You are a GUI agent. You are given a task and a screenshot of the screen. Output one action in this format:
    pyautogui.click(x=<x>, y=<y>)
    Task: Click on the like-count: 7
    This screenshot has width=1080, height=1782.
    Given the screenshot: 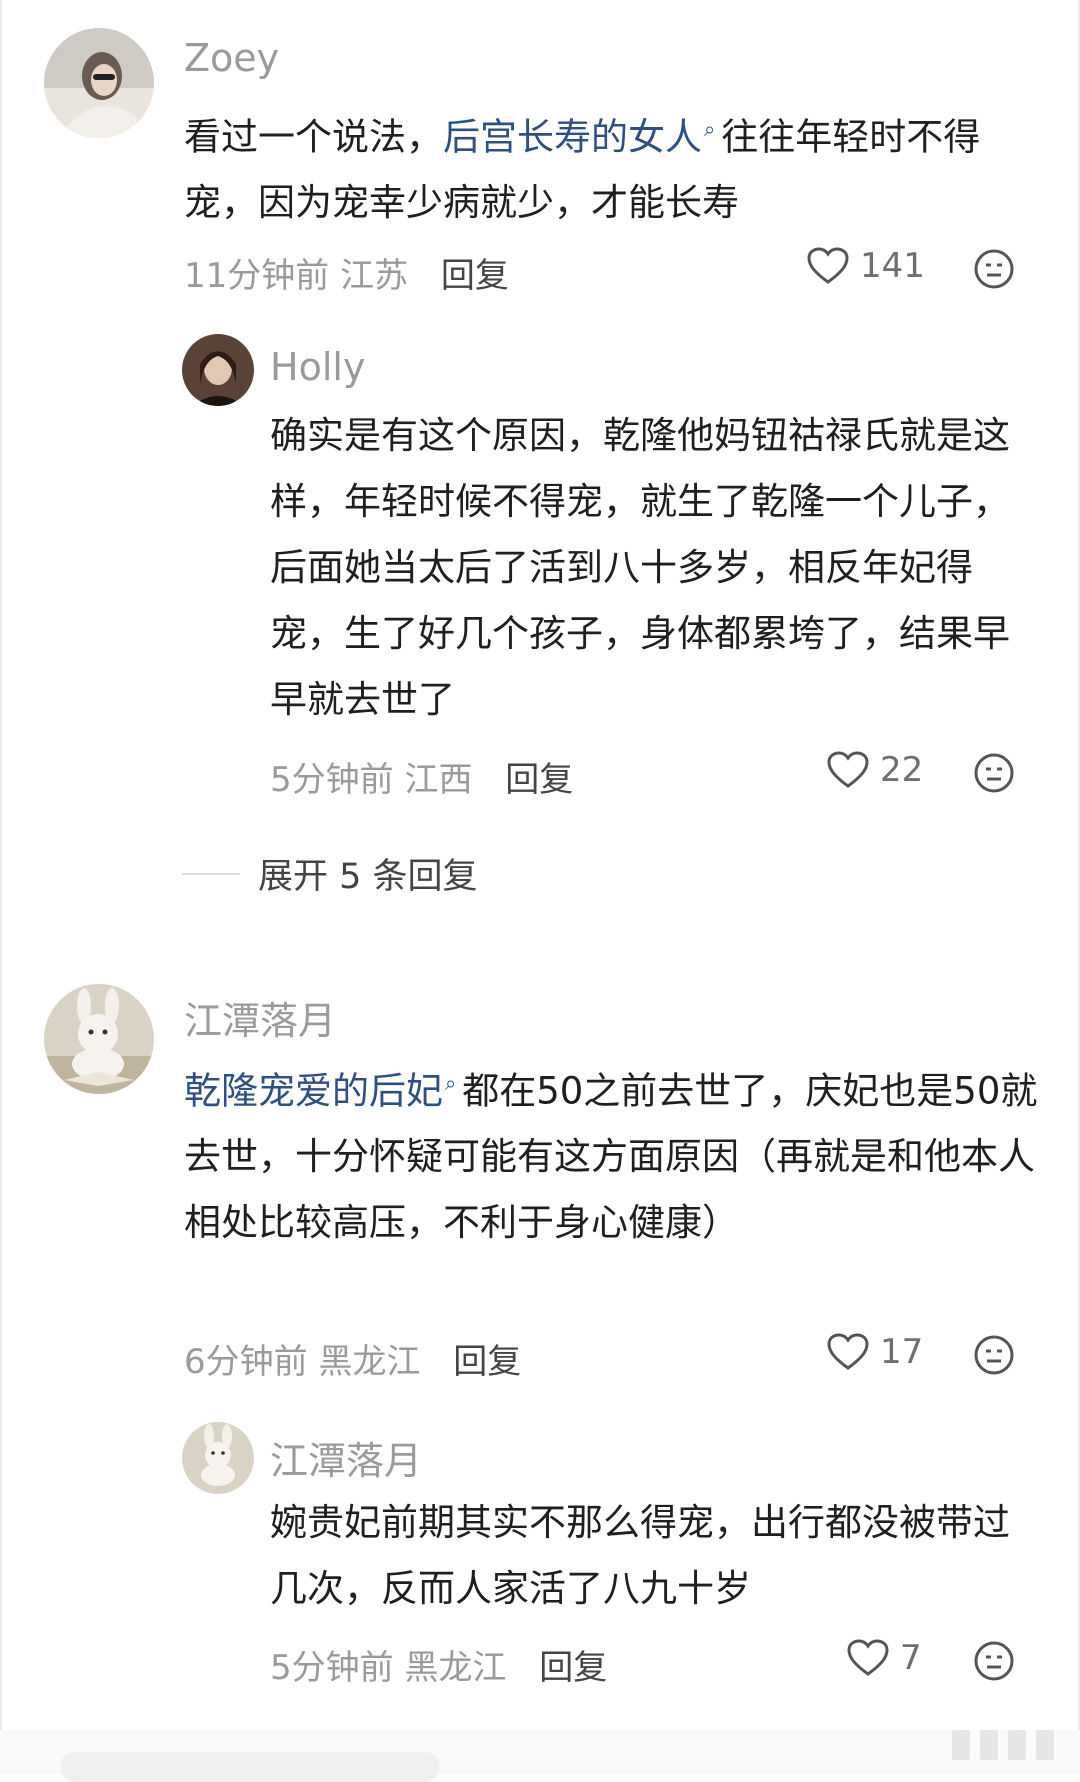 What is the action you would take?
    pyautogui.click(x=911, y=1658)
    